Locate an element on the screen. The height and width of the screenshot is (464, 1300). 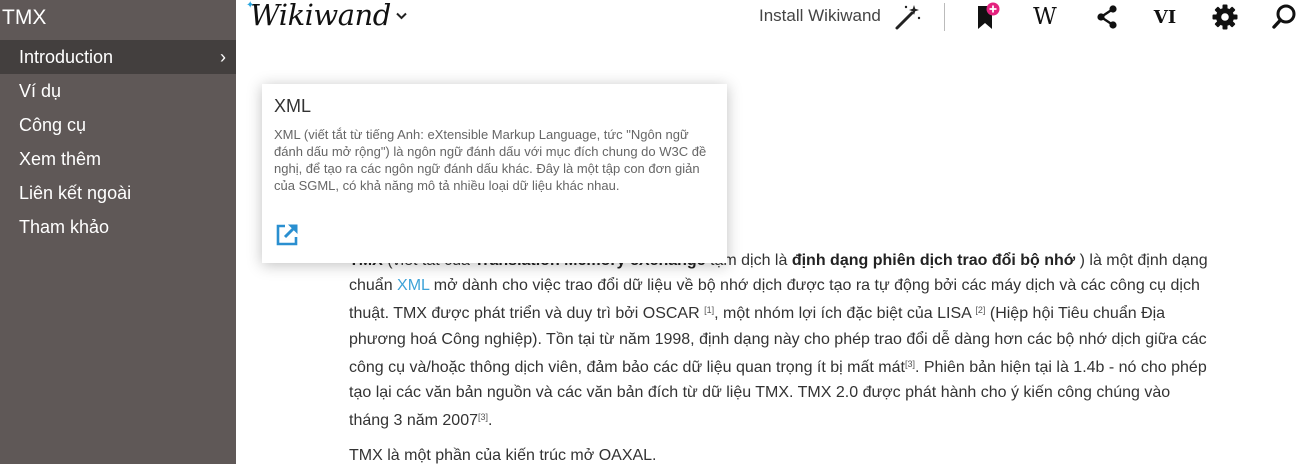
popup-title: XML is located at coordinates (293, 106).